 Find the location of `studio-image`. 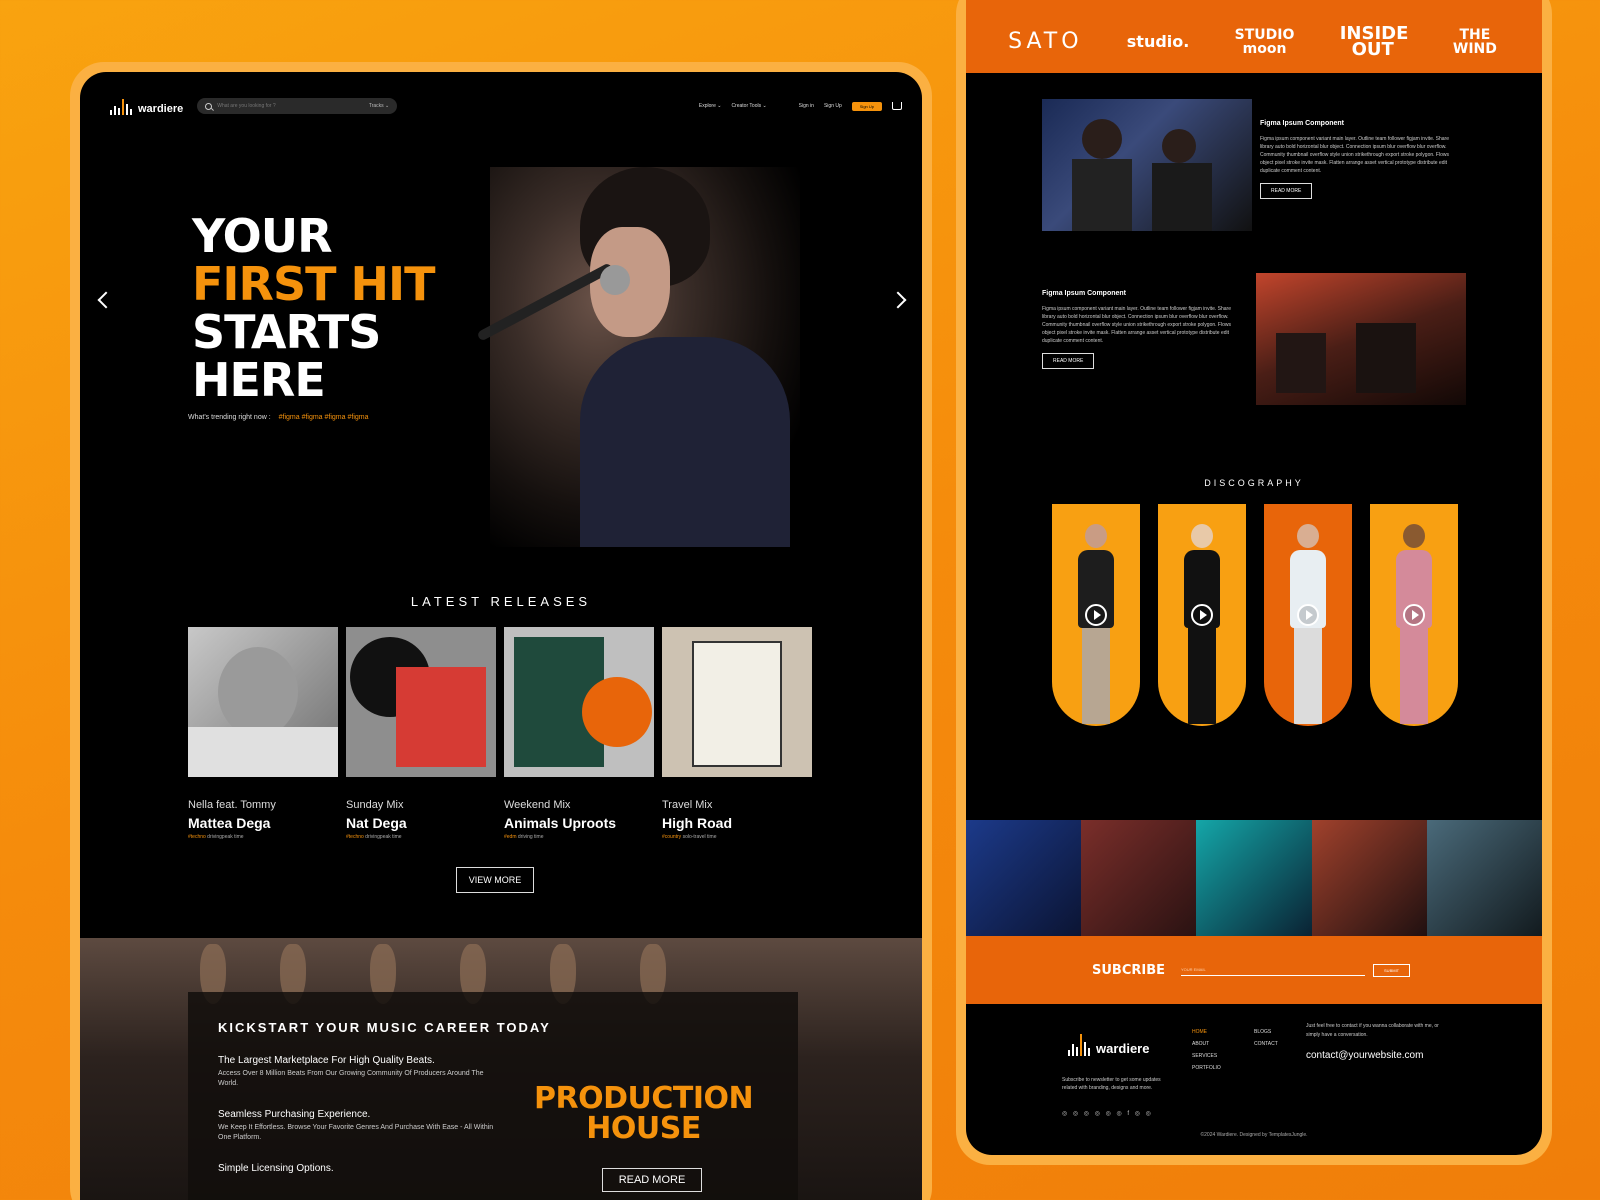

studio-image is located at coordinates (1361, 339).